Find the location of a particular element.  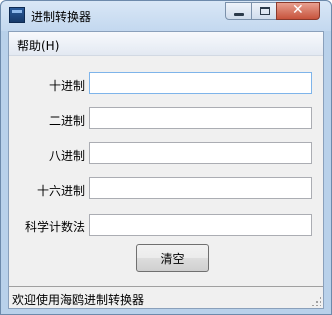

label-decimal: 十进制 is located at coordinates (66, 86).